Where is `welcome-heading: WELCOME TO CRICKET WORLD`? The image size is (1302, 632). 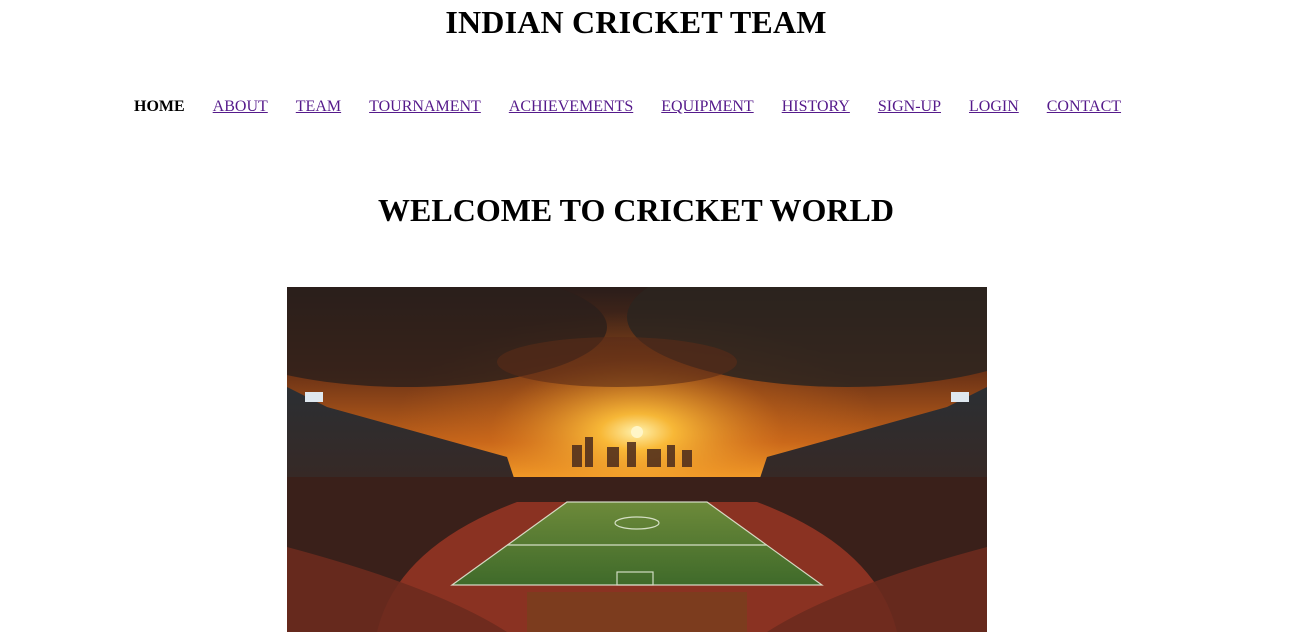
welcome-heading: WELCOME TO CRICKET WORLD is located at coordinates (636, 210).